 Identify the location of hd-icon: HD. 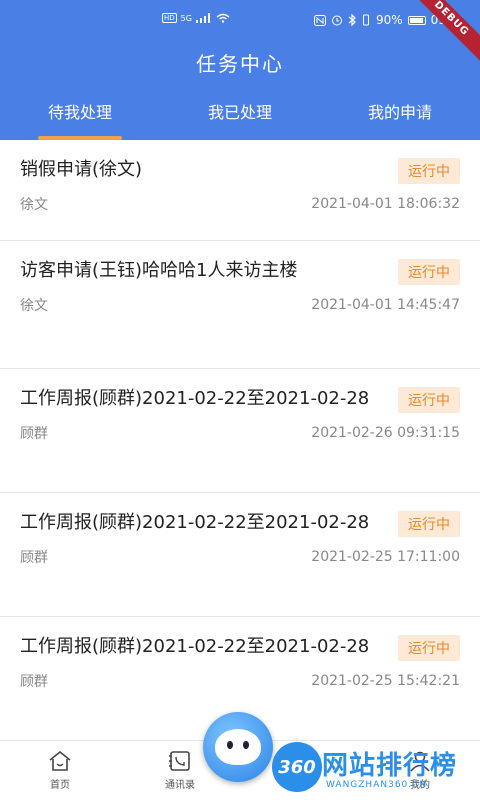
(169, 18).